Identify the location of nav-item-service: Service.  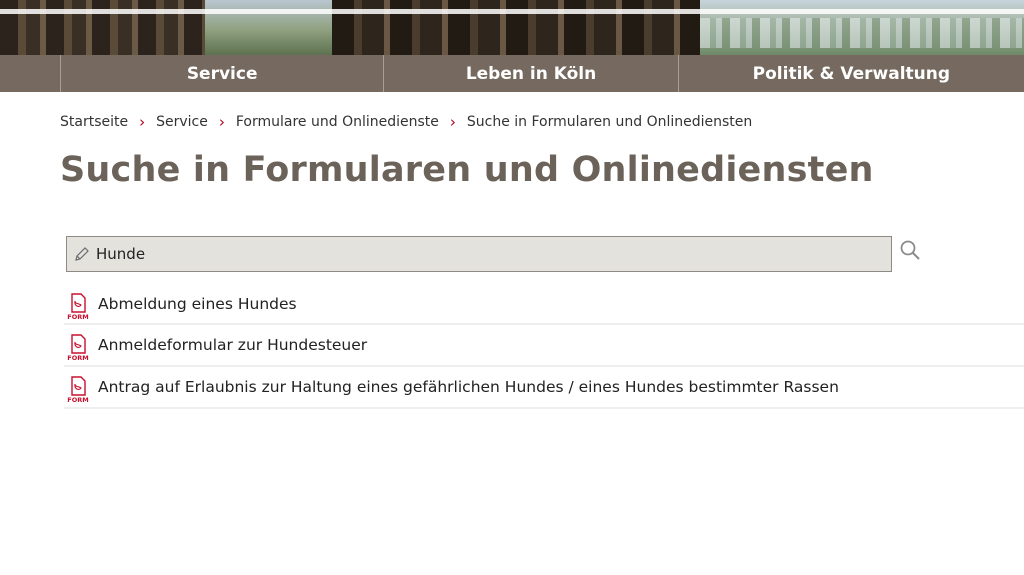
(221, 73).